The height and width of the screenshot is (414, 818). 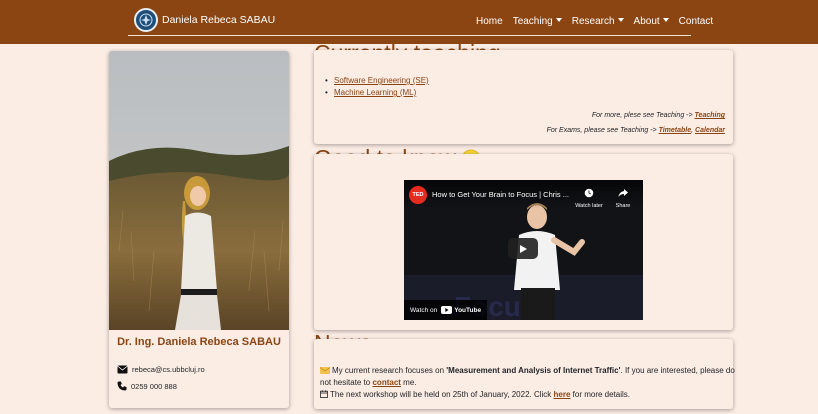 What do you see at coordinates (199, 342) in the screenshot?
I see `profile-name: Dr. Ing. Daniela Rebeca SABAU` at bounding box center [199, 342].